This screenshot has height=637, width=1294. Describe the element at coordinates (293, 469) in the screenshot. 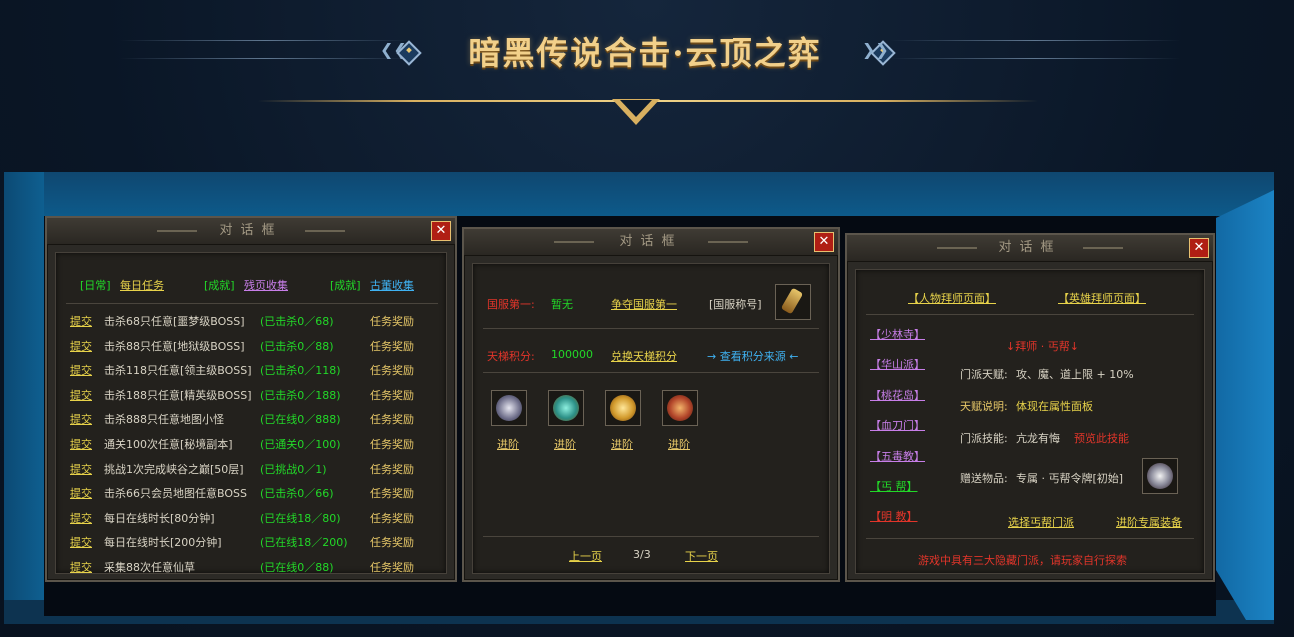

I see `task-progress: (已挑战0／1)` at that location.